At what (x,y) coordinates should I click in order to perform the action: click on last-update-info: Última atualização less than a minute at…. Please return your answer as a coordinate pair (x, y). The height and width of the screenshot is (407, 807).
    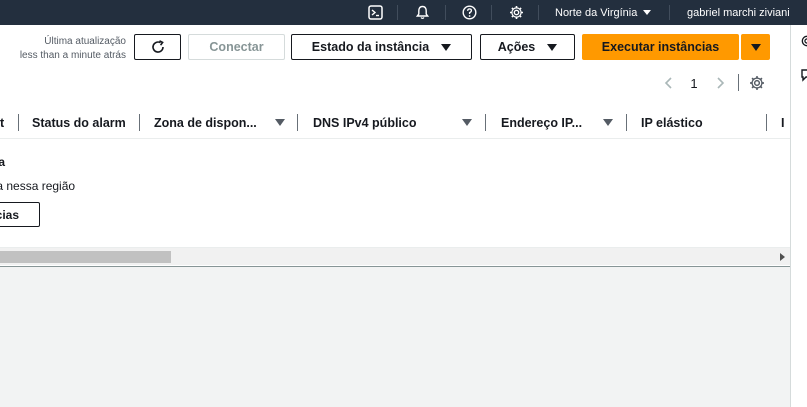
    Looking at the image, I should click on (63, 49).